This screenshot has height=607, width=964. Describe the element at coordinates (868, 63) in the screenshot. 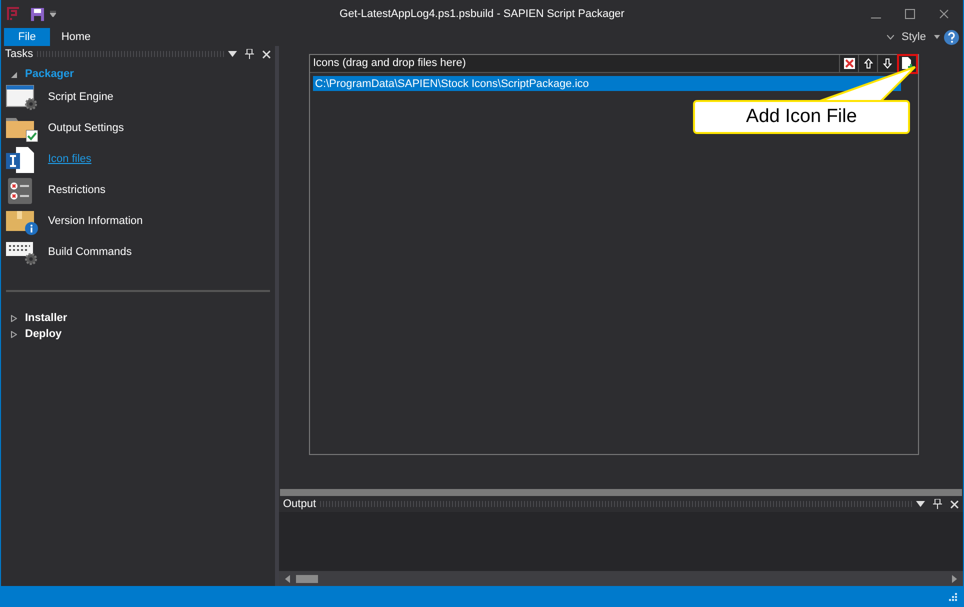

I see `arrow-up-icon` at that location.